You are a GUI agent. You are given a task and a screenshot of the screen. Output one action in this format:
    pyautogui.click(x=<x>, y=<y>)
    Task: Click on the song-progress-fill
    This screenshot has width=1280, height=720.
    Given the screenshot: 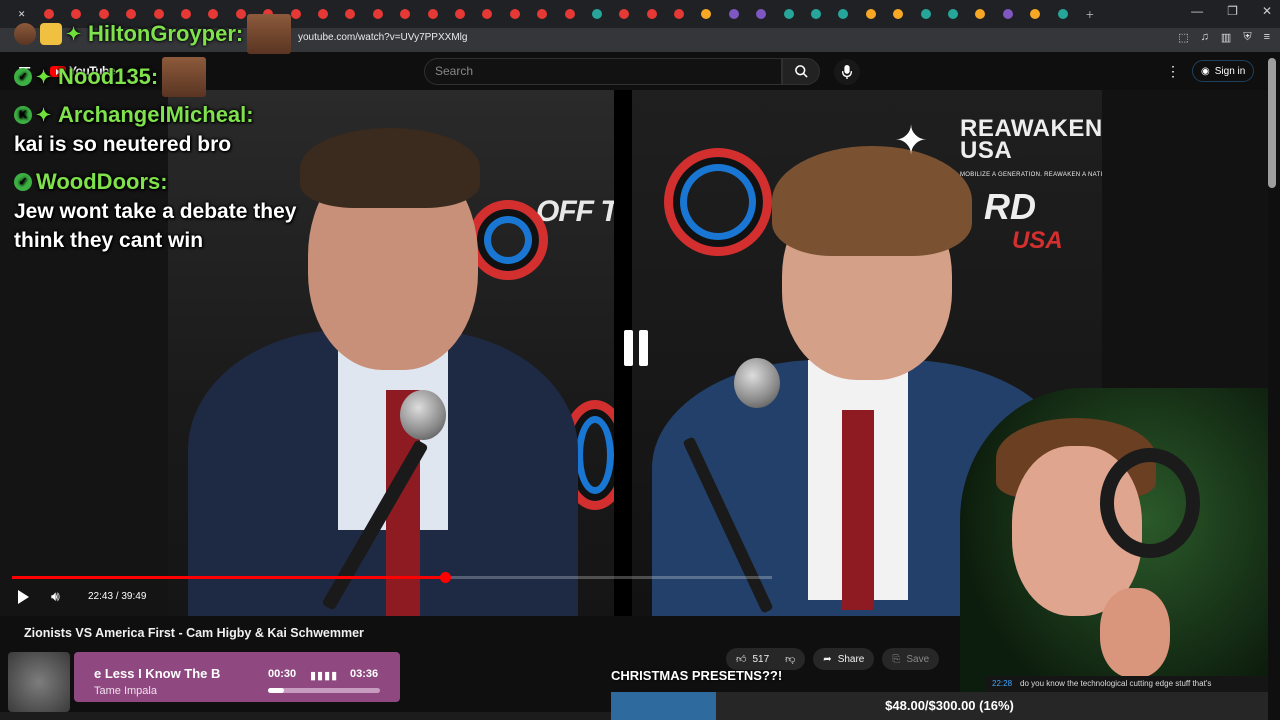 What is the action you would take?
    pyautogui.click(x=276, y=690)
    